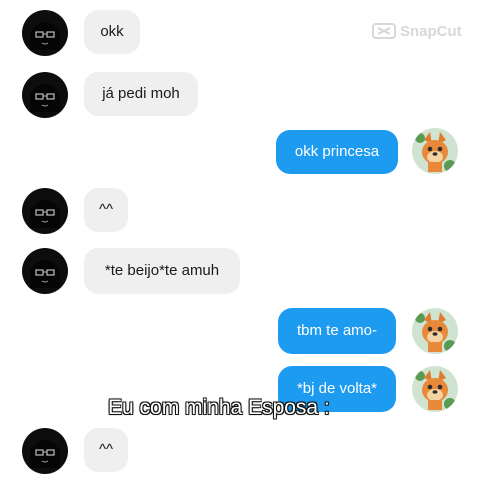  Describe the element at coordinates (141, 94) in the screenshot. I see `message-bubble: já pedi moh` at that location.